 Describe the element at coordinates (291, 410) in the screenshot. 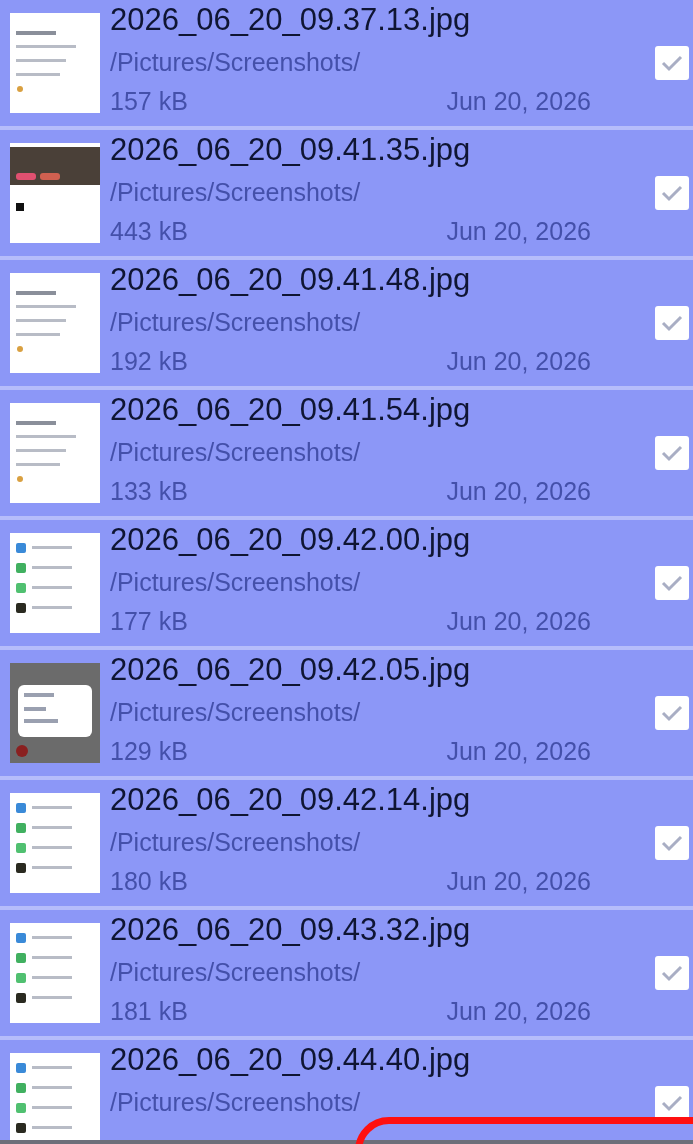

I see `file-name: 2026_06_20_09.41.54.jpg` at that location.